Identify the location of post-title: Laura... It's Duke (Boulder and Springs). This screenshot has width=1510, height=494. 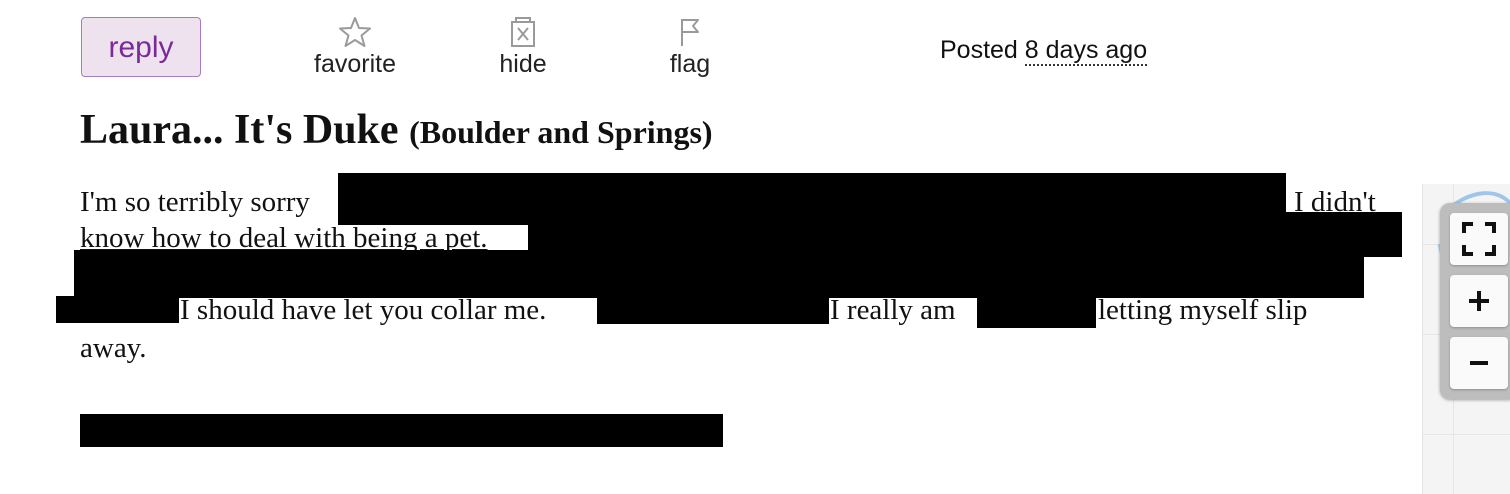
(396, 130).